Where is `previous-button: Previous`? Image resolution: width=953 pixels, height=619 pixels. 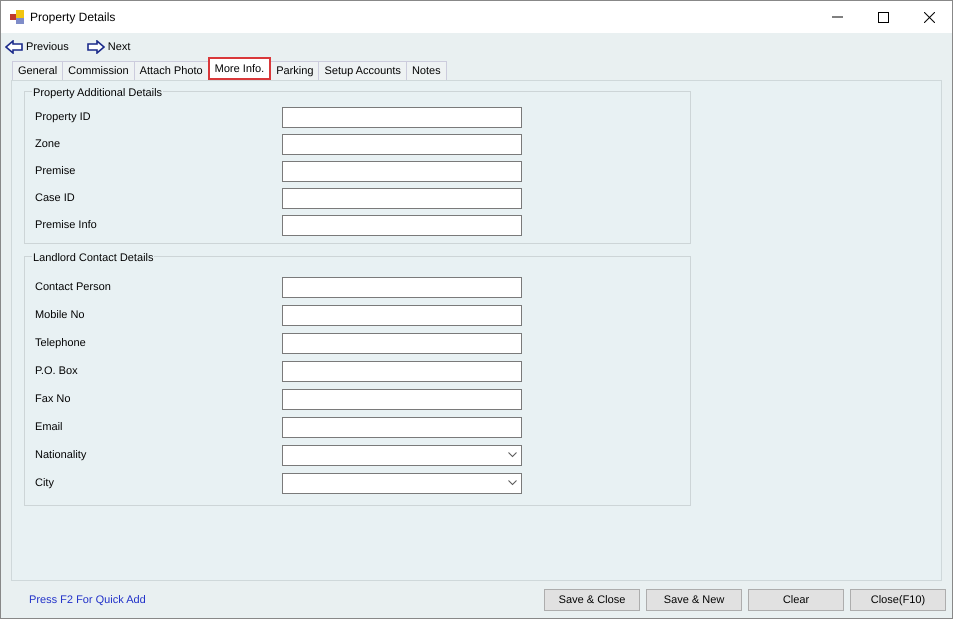
previous-button: Previous is located at coordinates (37, 47).